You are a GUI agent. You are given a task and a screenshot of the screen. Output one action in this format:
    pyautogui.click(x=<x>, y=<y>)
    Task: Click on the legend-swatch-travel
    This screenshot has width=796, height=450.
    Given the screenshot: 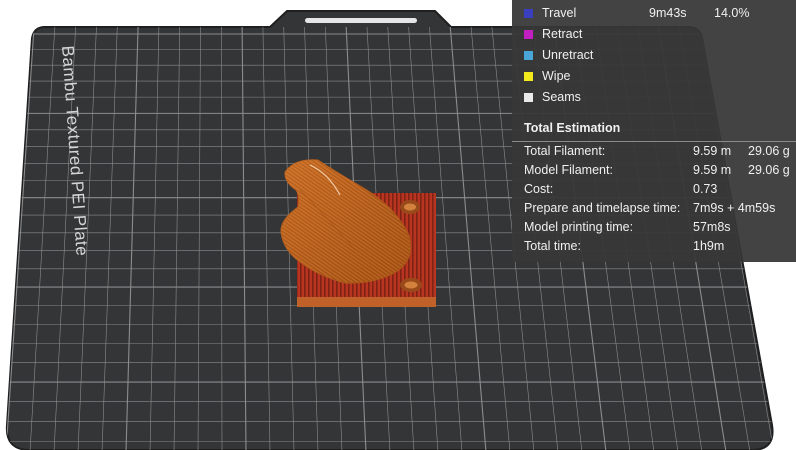 What is the action you would take?
    pyautogui.click(x=528, y=13)
    